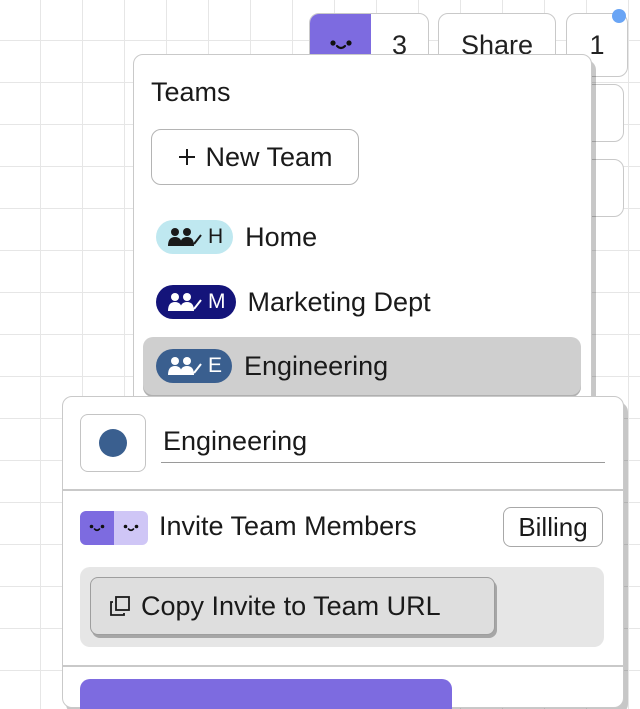 Image resolution: width=640 pixels, height=709 pixels. What do you see at coordinates (281, 236) in the screenshot?
I see `team-name: Home` at bounding box center [281, 236].